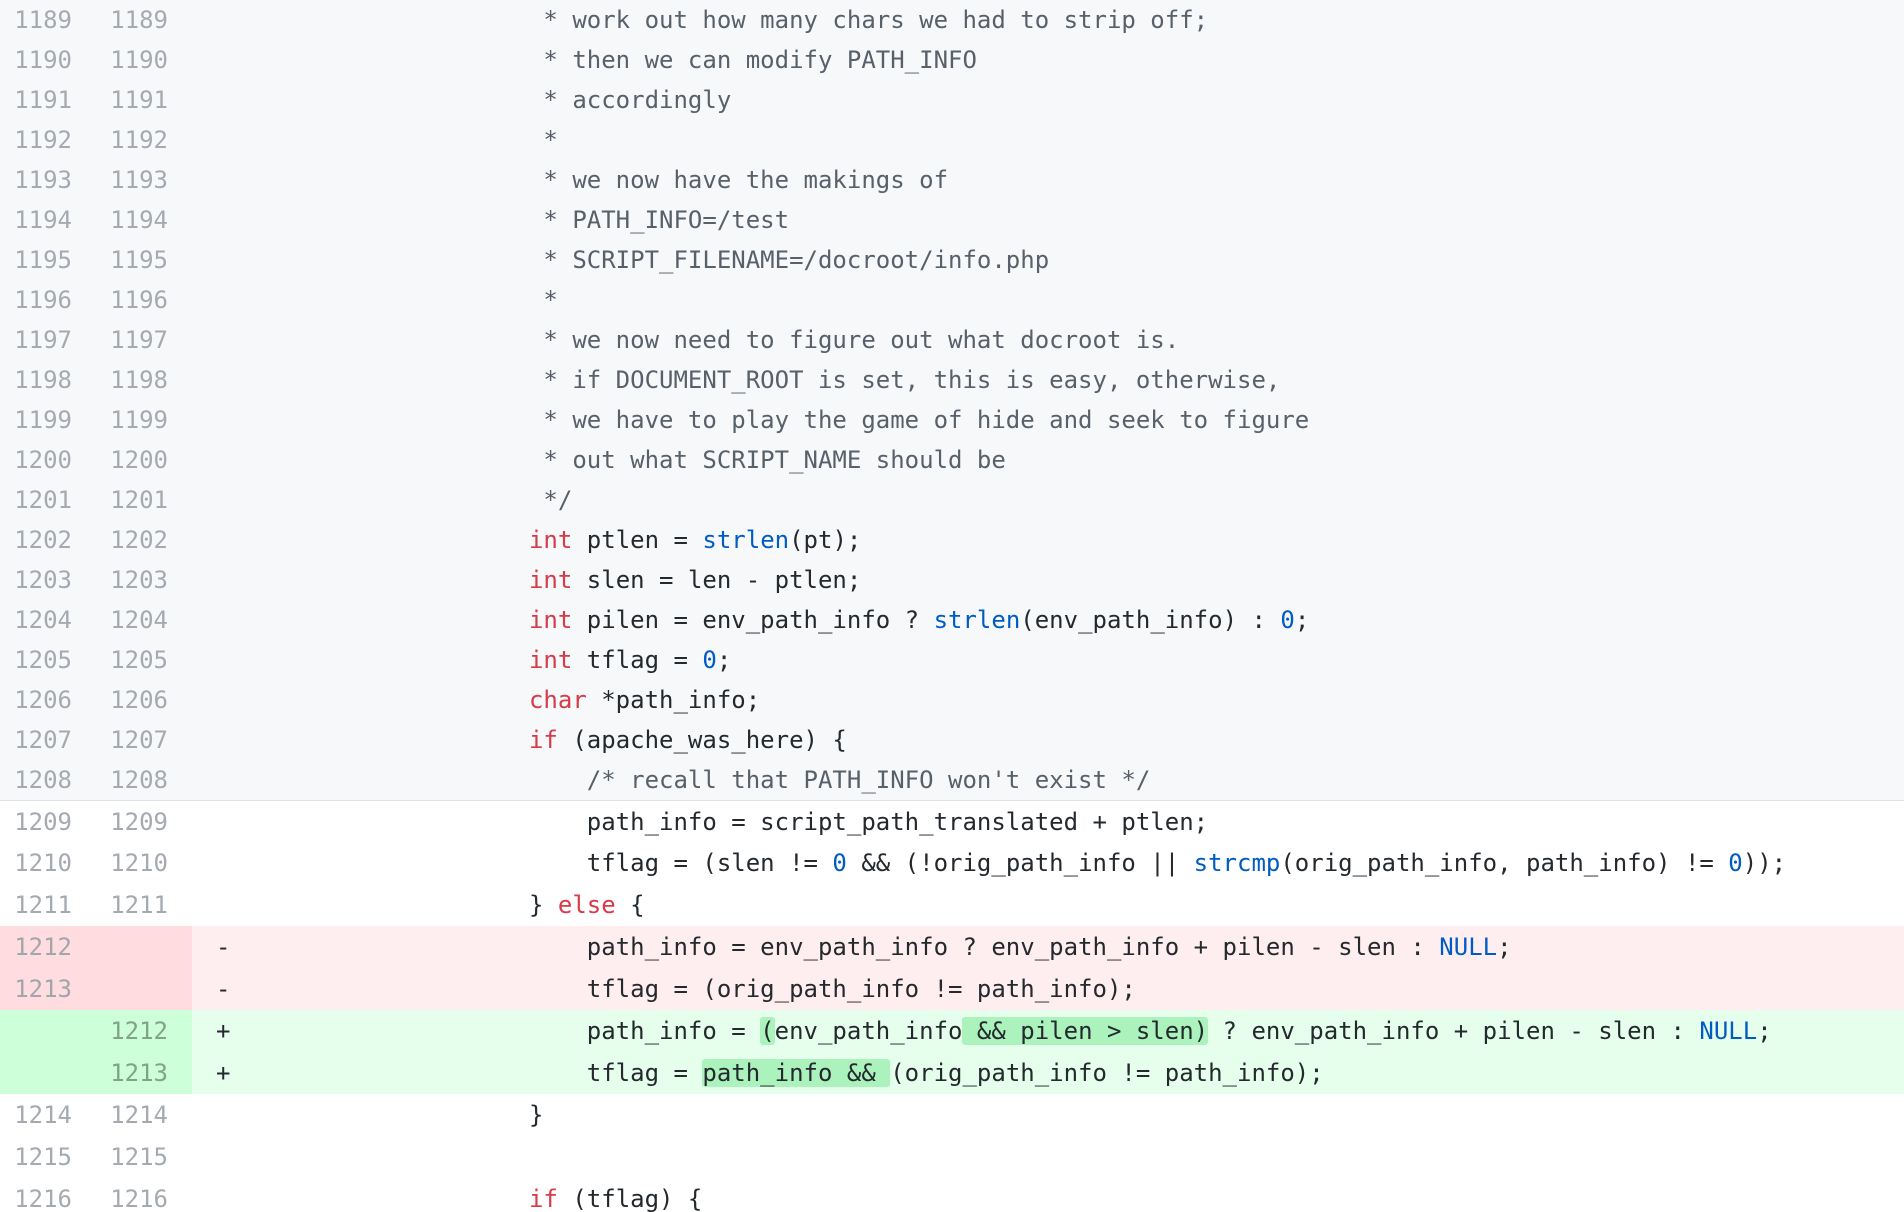  Describe the element at coordinates (48, 220) in the screenshot. I see `old-line-number: 1194` at that location.